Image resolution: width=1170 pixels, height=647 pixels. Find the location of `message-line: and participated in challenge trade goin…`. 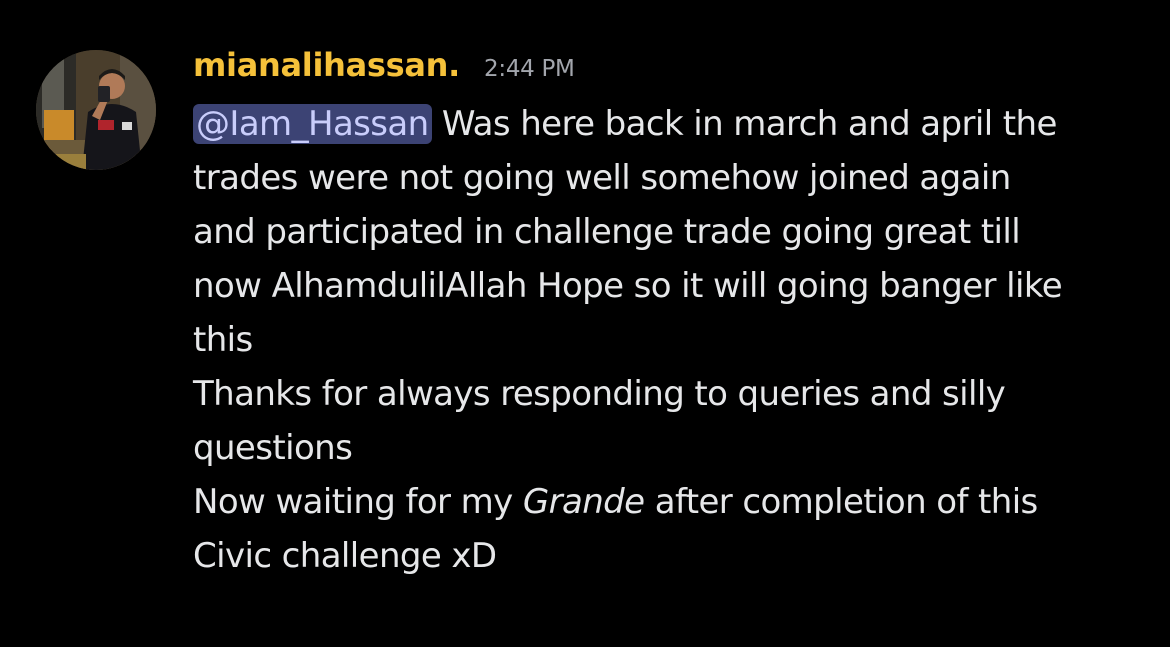

message-line: and participated in challenge trade goin… is located at coordinates (607, 232).